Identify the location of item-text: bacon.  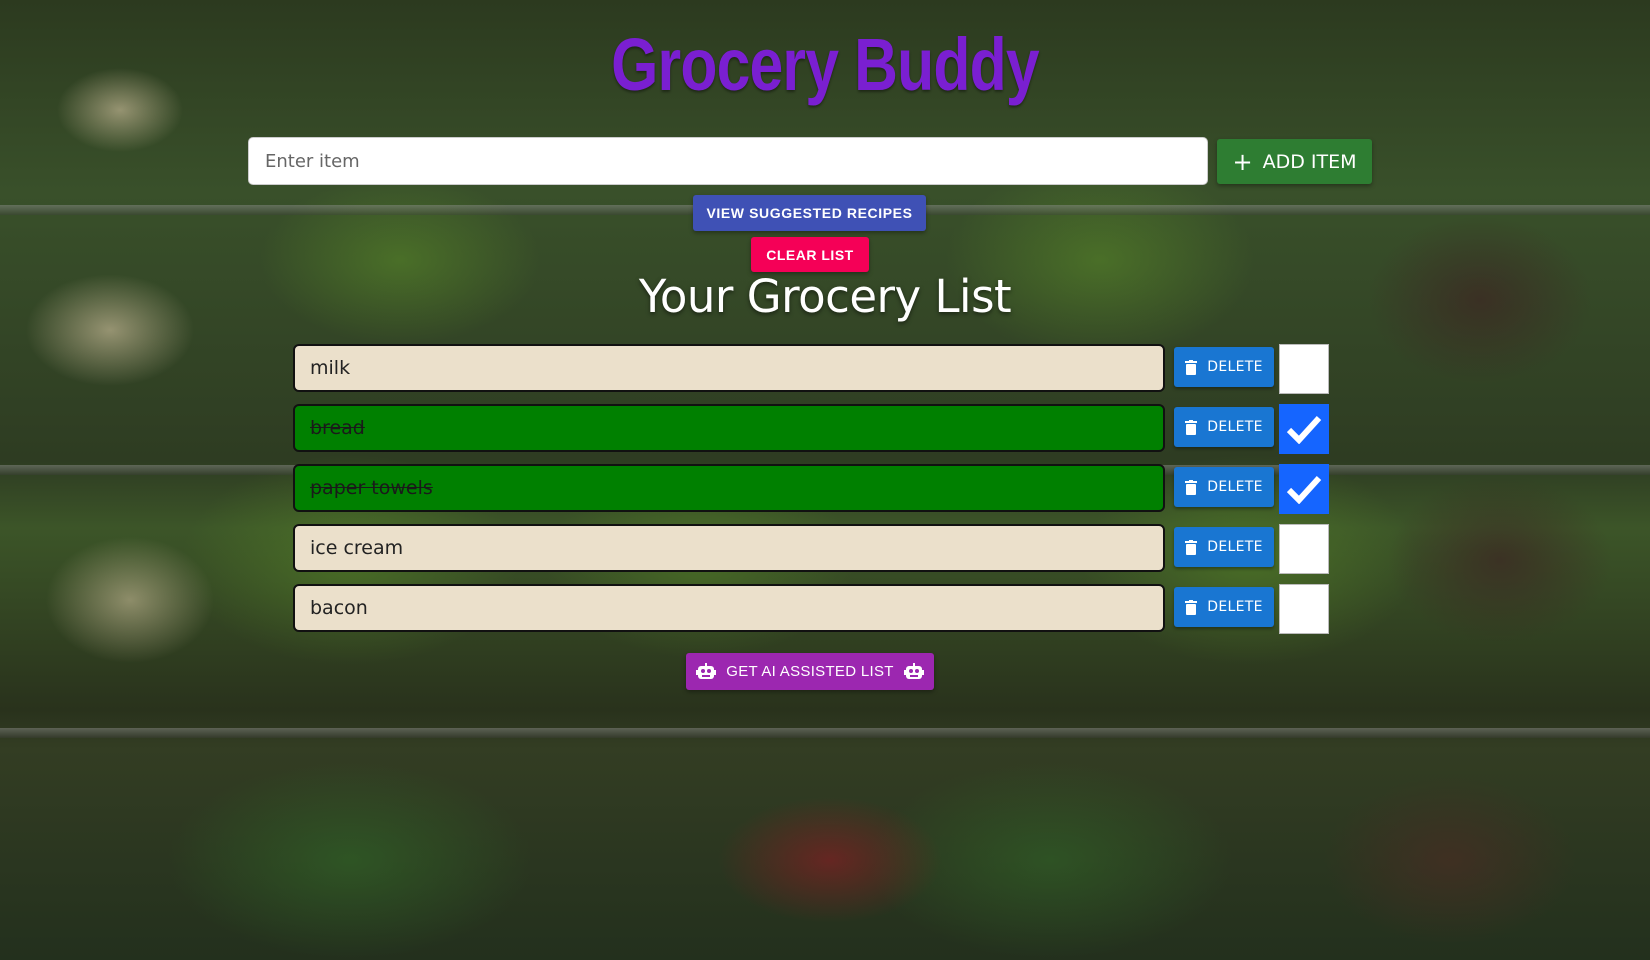
(729, 608).